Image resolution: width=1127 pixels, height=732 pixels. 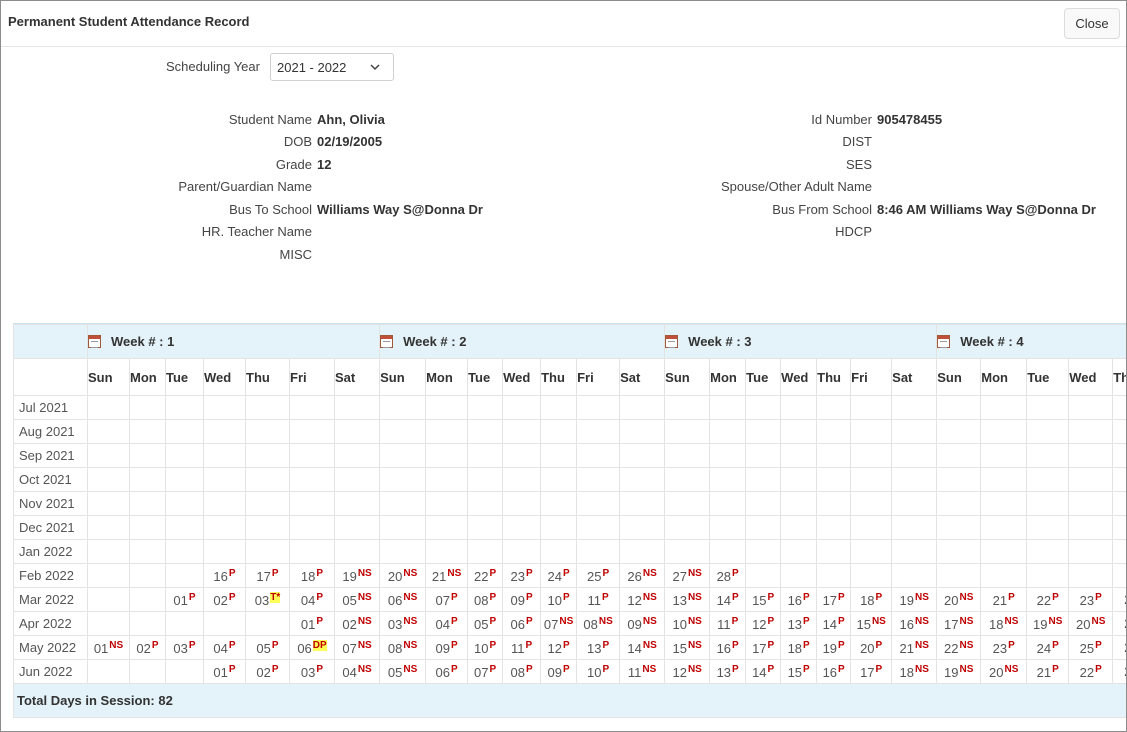 What do you see at coordinates (728, 671) in the screenshot?
I see `attendance-day-cell: 13P` at bounding box center [728, 671].